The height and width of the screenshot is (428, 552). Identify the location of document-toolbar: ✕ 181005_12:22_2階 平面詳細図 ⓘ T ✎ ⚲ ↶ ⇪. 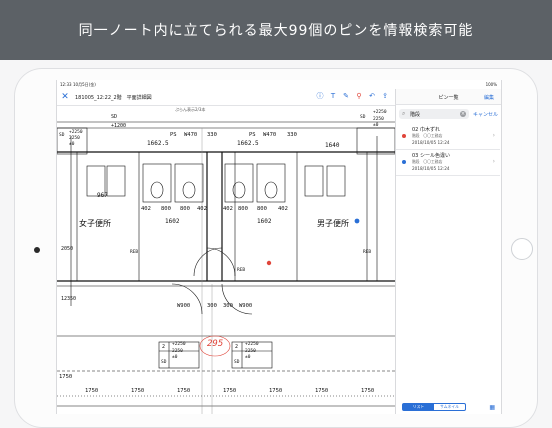
(226, 97).